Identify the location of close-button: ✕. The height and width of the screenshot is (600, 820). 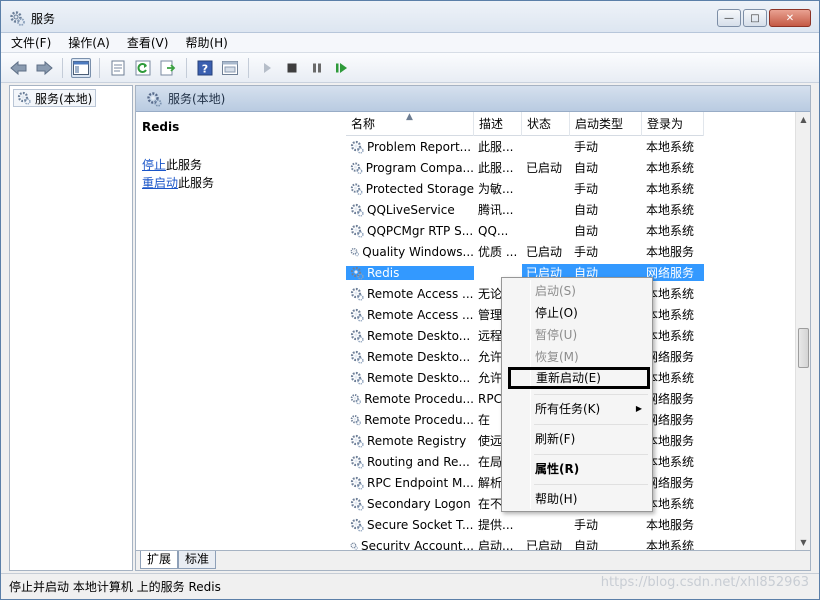
(790, 18).